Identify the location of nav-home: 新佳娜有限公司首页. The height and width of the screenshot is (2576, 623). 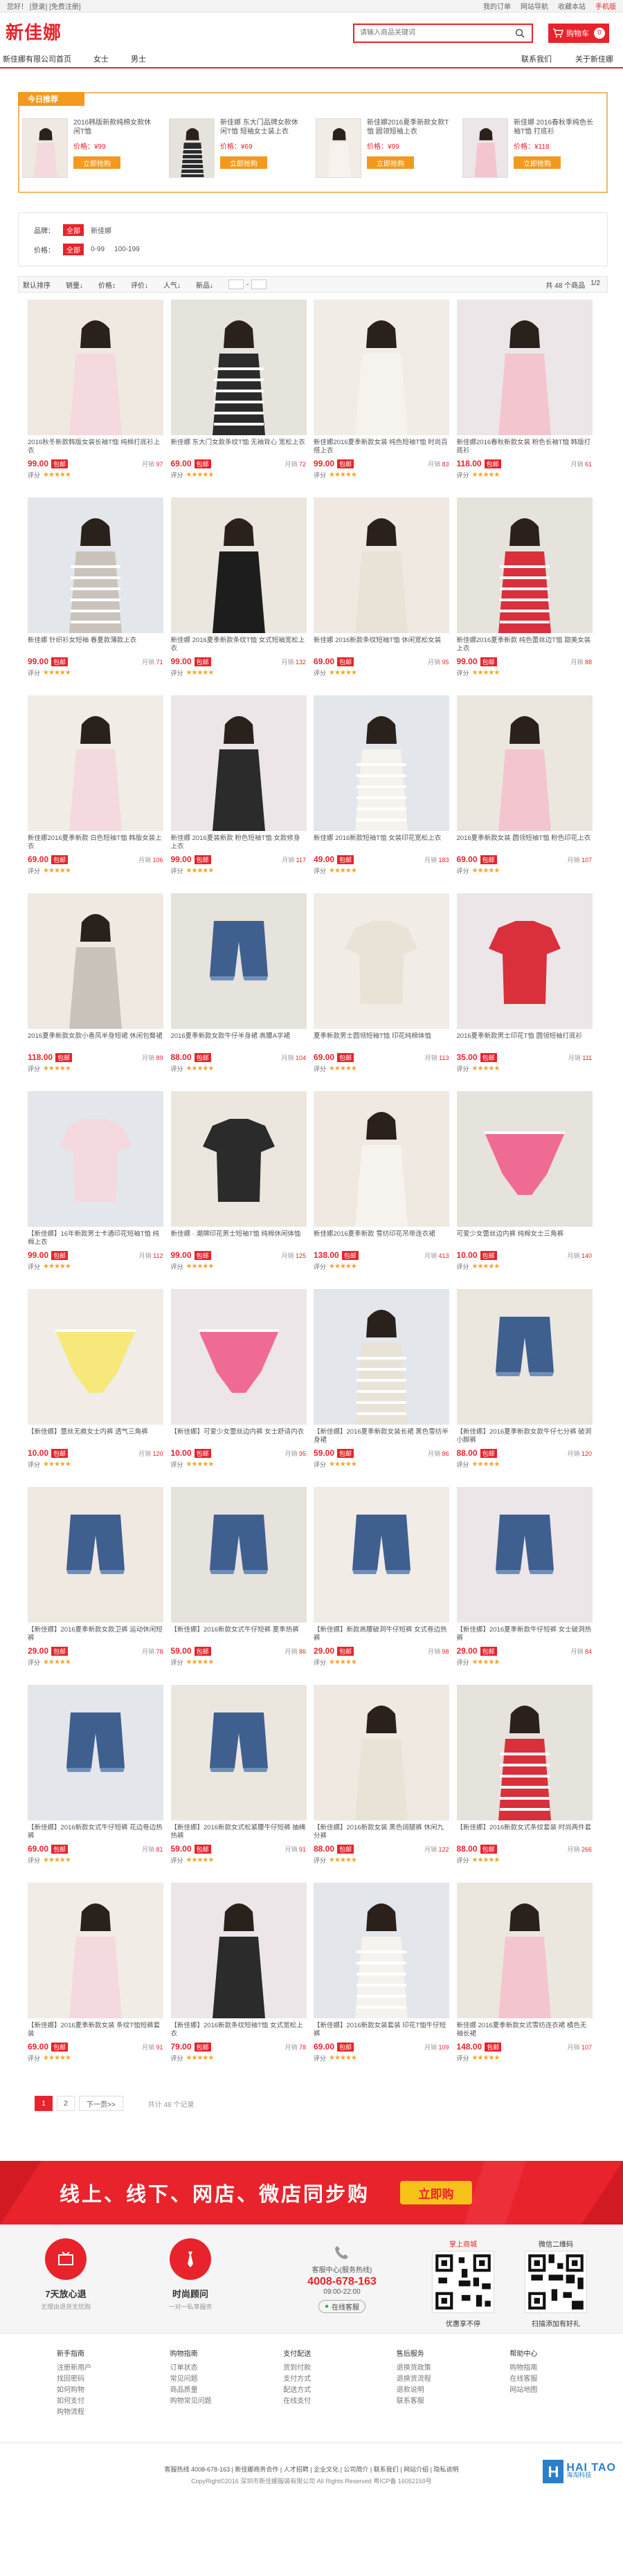
(37, 59).